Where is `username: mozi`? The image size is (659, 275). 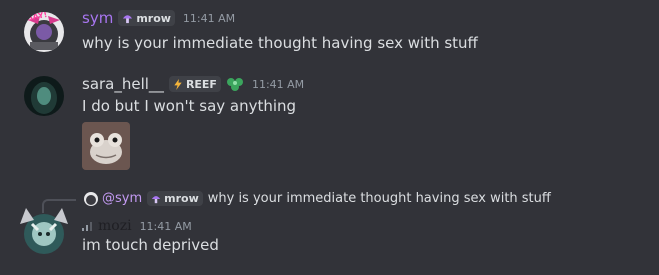
username: mozi is located at coordinates (115, 226).